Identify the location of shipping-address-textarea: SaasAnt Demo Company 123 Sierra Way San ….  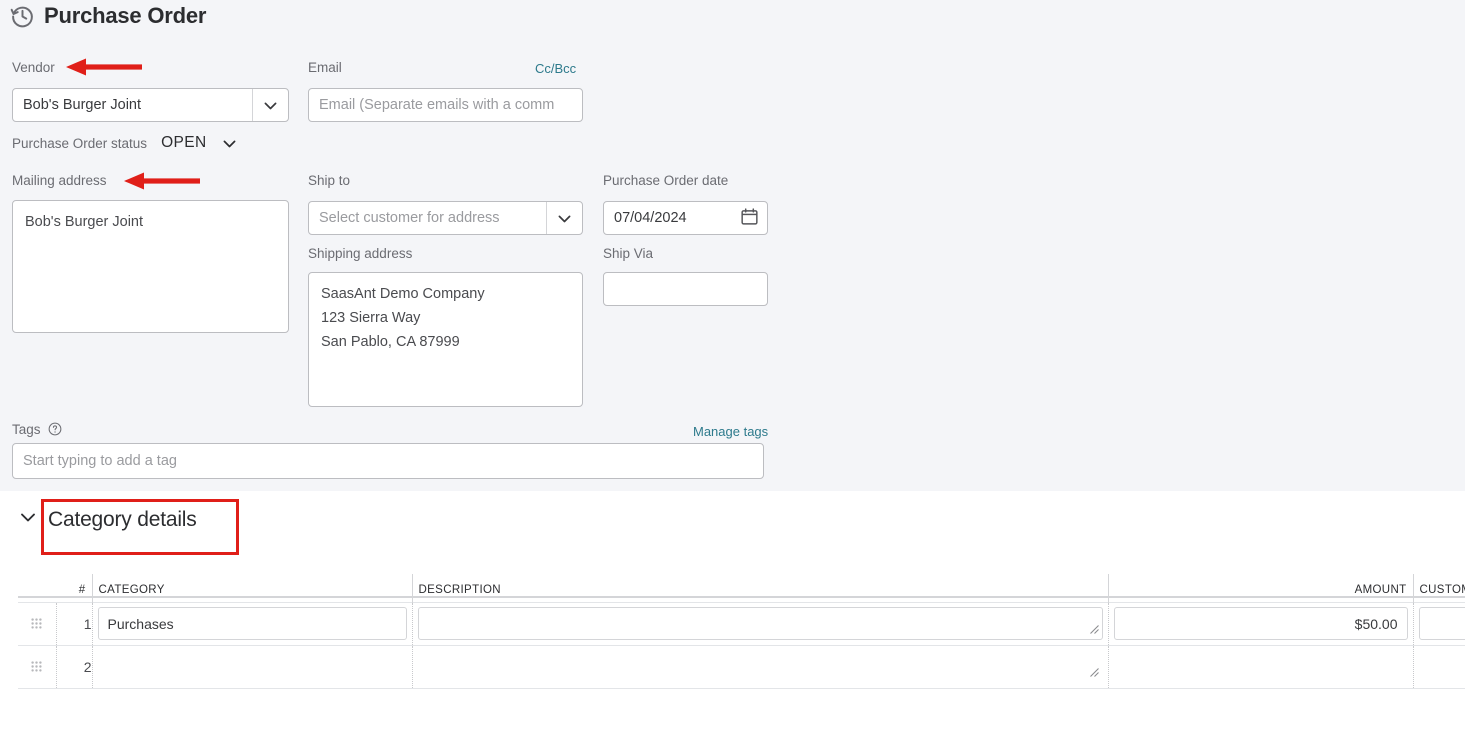
(445, 339).